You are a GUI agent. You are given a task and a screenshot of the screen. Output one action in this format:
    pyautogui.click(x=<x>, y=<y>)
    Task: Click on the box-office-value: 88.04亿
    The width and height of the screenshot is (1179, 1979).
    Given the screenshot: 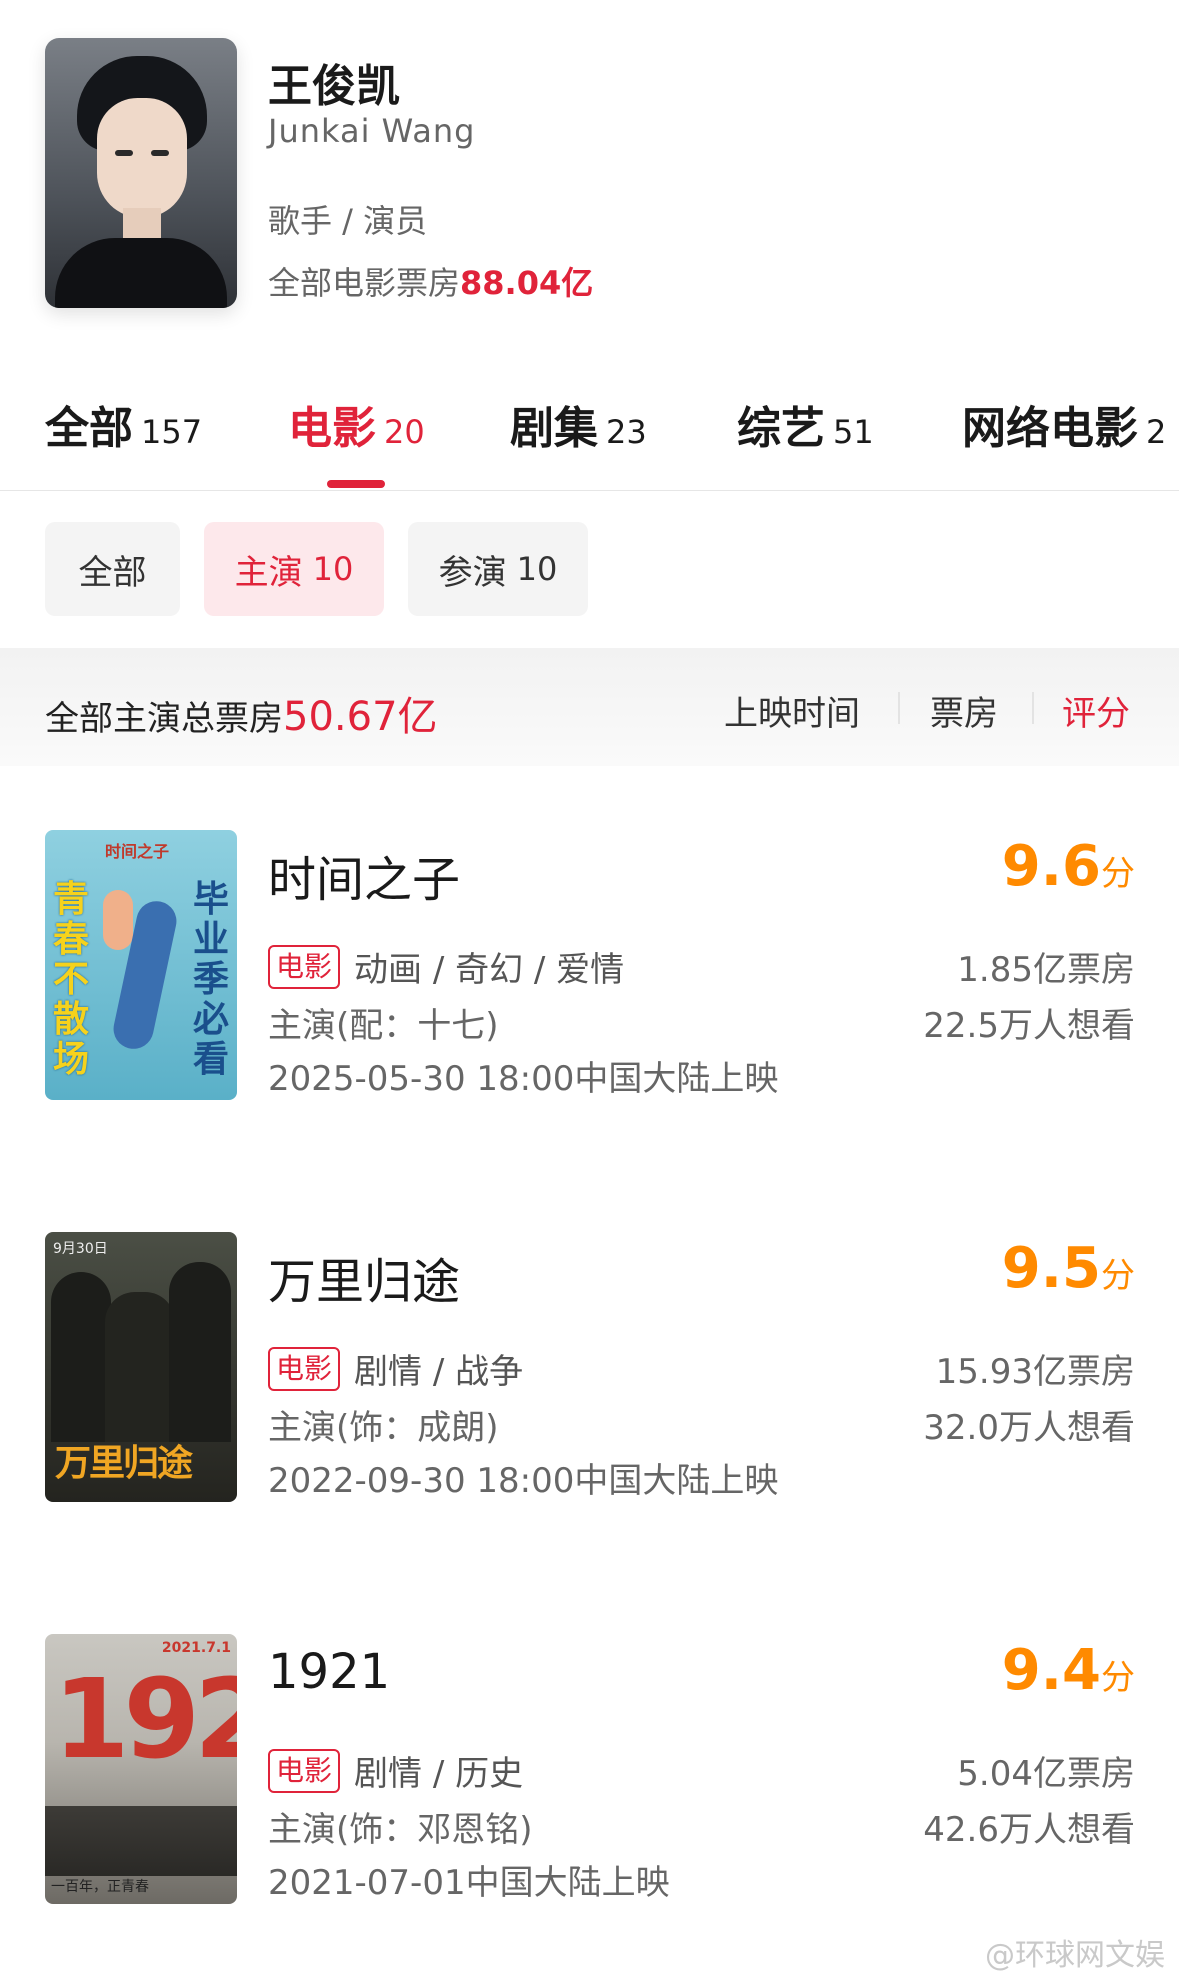 What is the action you would take?
    pyautogui.click(x=527, y=283)
    